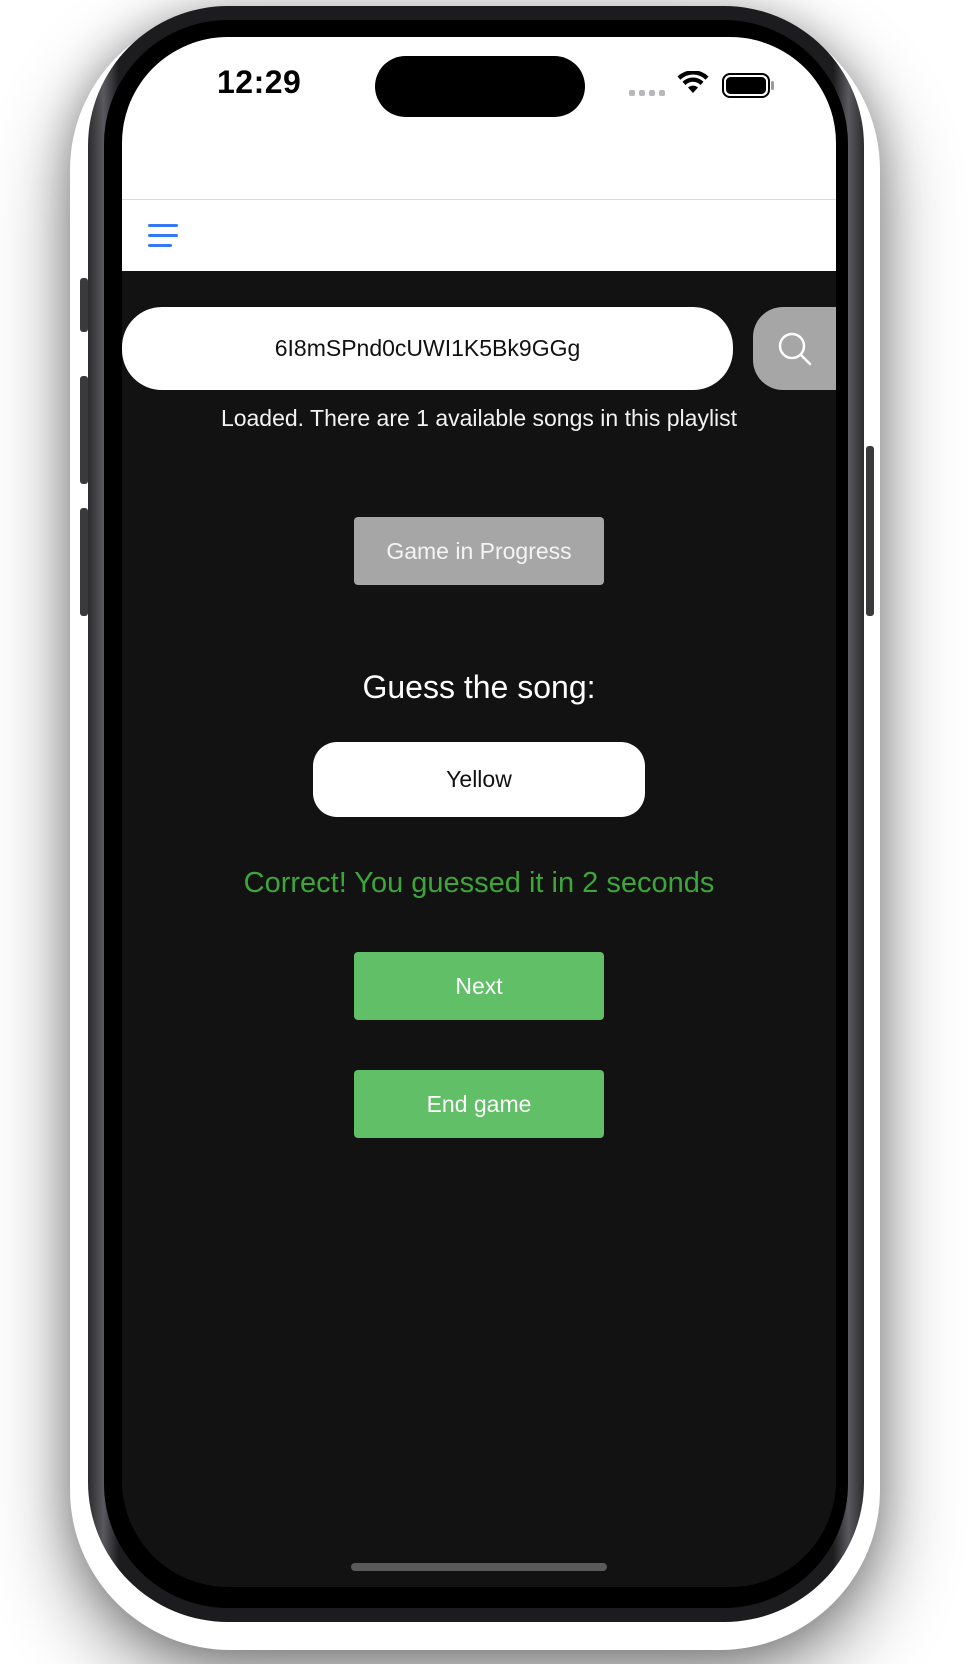 The width and height of the screenshot is (968, 1664). I want to click on next-button: Next, so click(479, 986).